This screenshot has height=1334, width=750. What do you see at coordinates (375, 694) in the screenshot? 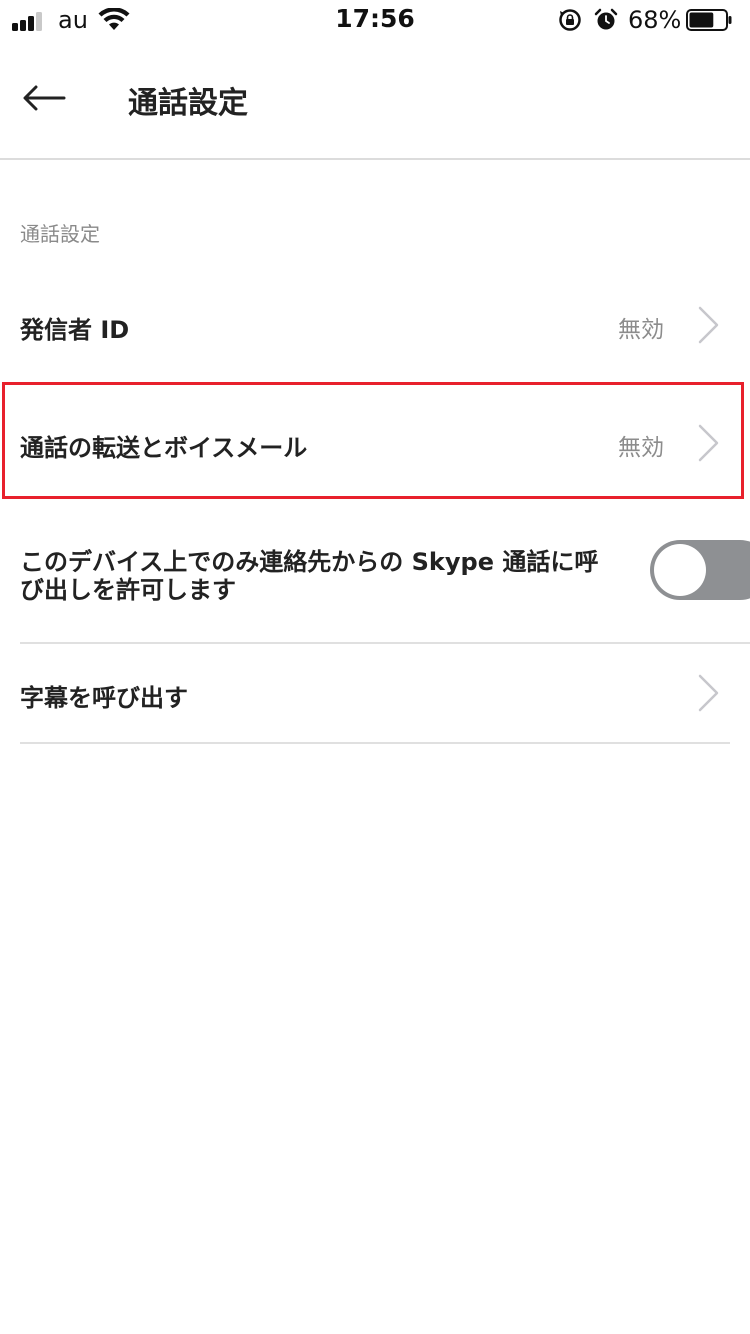
I see `call-captions-row: 字幕を呼び出す` at bounding box center [375, 694].